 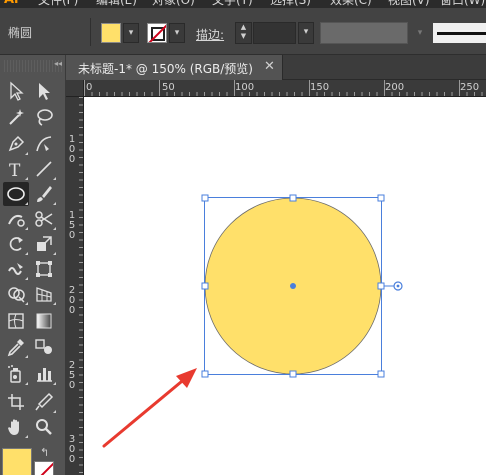 I want to click on ruler-label: 1 0 0, so click(x=72, y=149).